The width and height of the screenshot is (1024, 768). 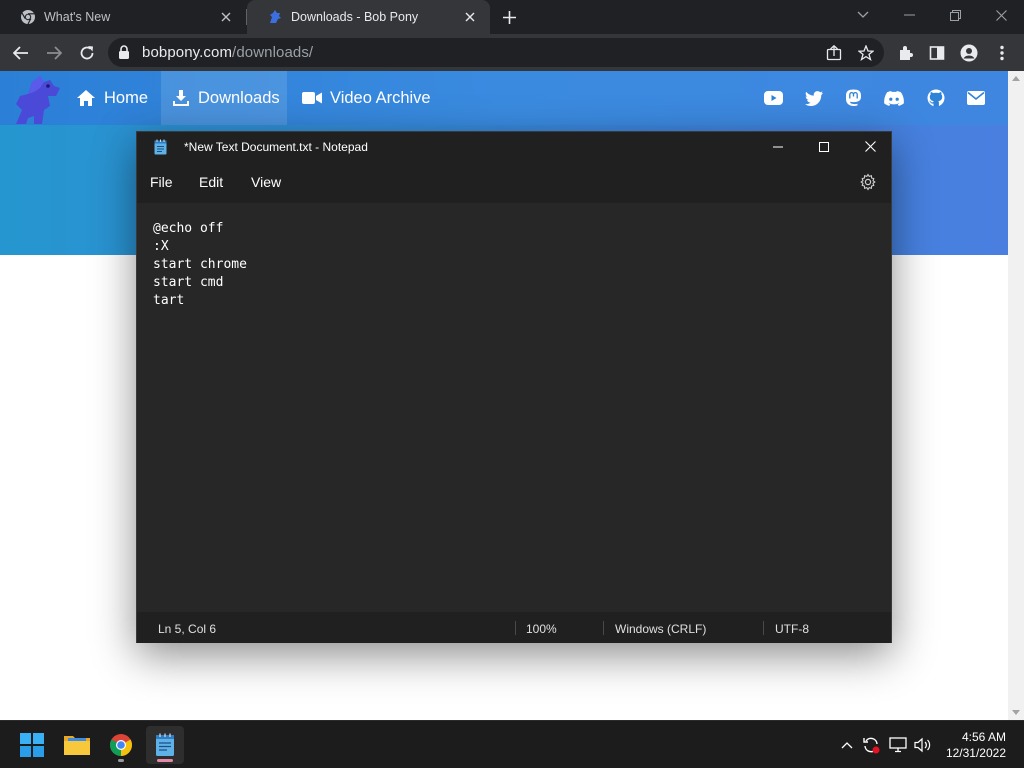 I want to click on tab-title: What's New, so click(x=77, y=17).